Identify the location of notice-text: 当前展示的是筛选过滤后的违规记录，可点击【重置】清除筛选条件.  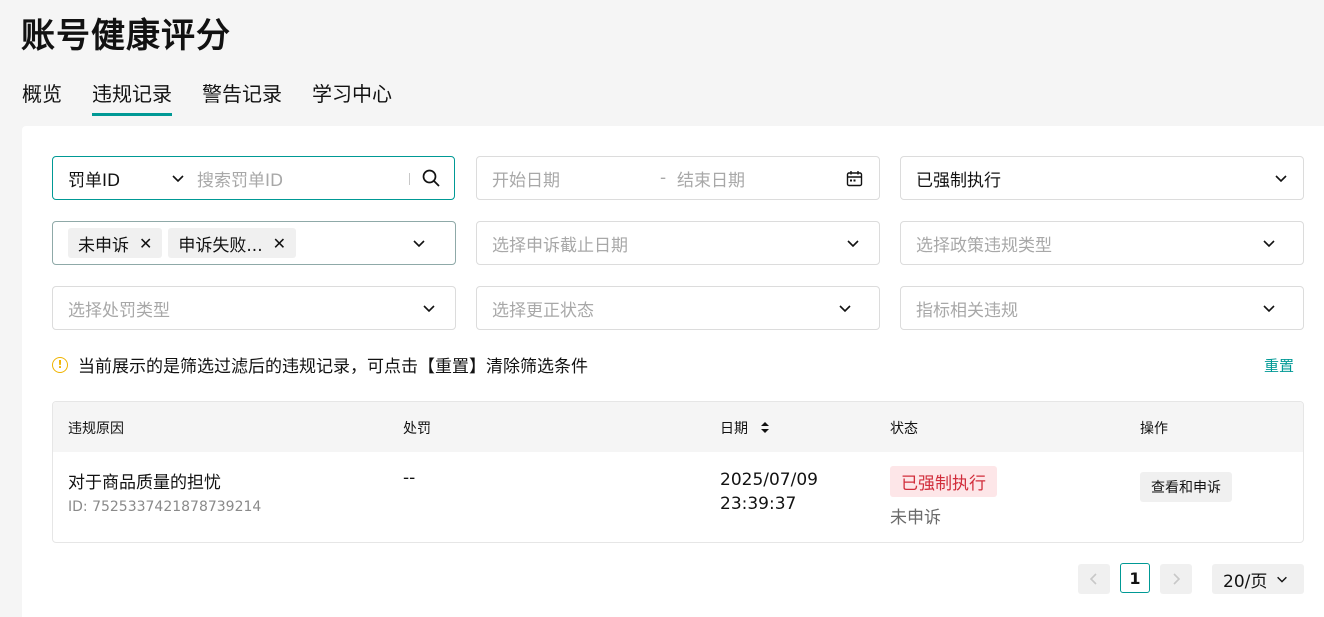
(333, 367).